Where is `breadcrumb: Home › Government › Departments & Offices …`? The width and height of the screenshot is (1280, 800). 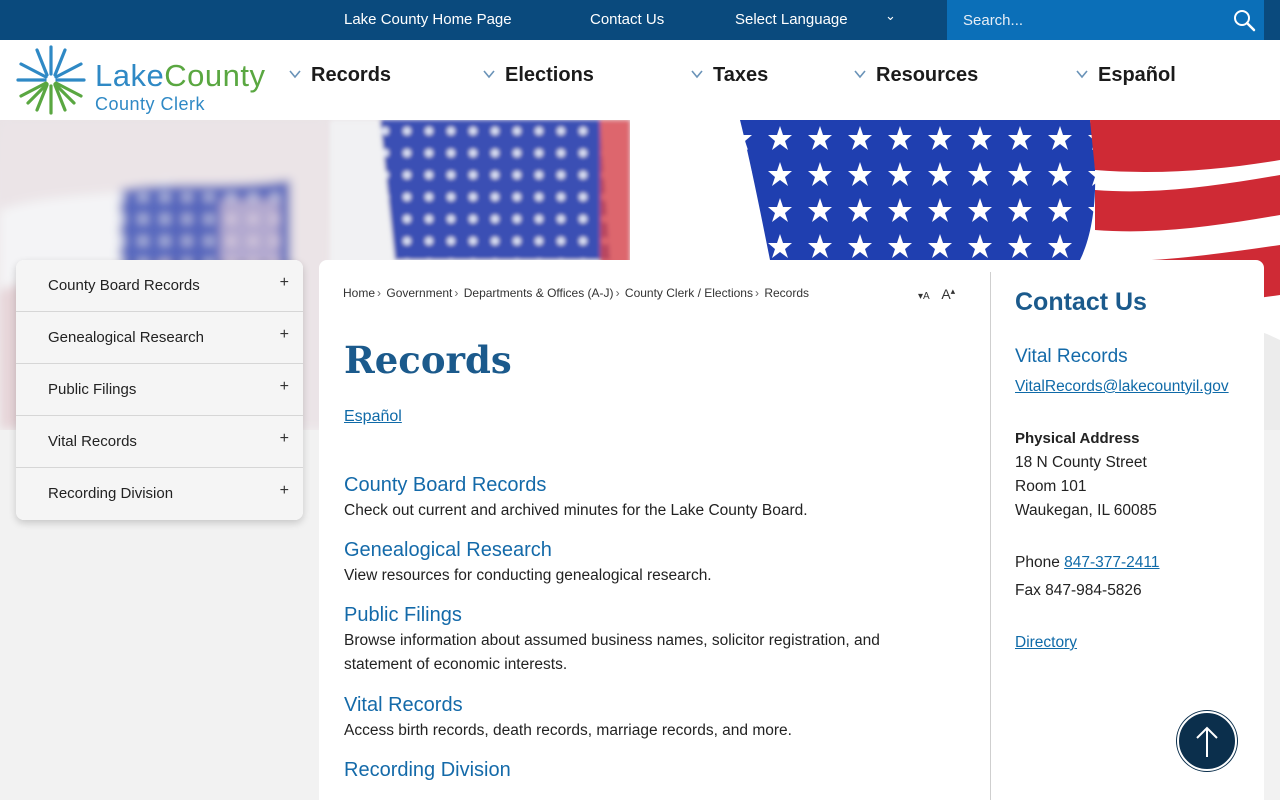 breadcrumb: Home › Government › Departments & Offices … is located at coordinates (576, 293).